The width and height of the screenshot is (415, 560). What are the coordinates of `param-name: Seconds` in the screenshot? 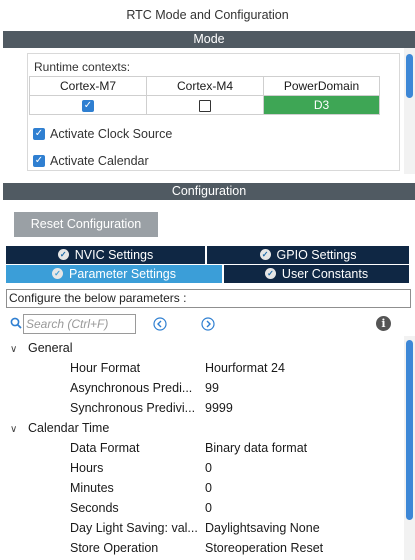 It's located at (94, 508).